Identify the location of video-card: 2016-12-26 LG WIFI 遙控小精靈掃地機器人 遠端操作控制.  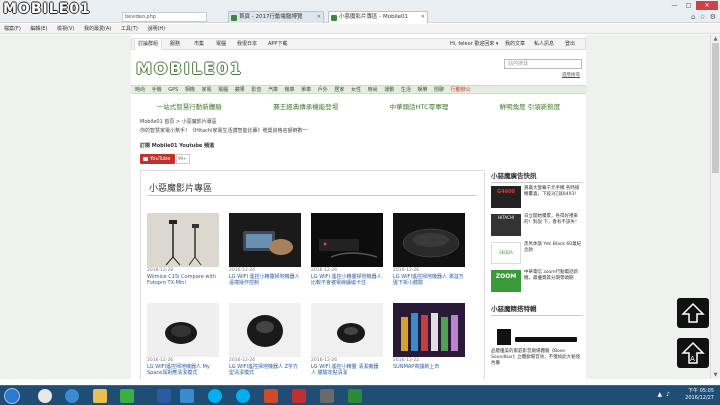
(265, 249).